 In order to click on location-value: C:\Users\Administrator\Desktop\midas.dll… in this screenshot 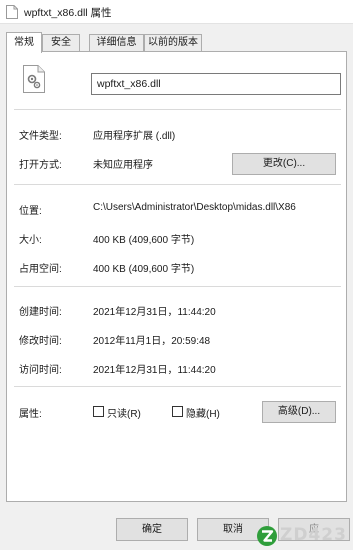, I will do `click(194, 207)`.